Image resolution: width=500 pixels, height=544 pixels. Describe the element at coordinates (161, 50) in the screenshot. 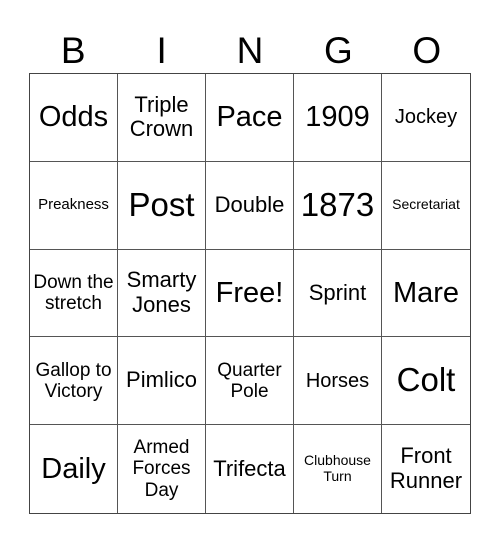

I see `header-letter-i: I` at that location.